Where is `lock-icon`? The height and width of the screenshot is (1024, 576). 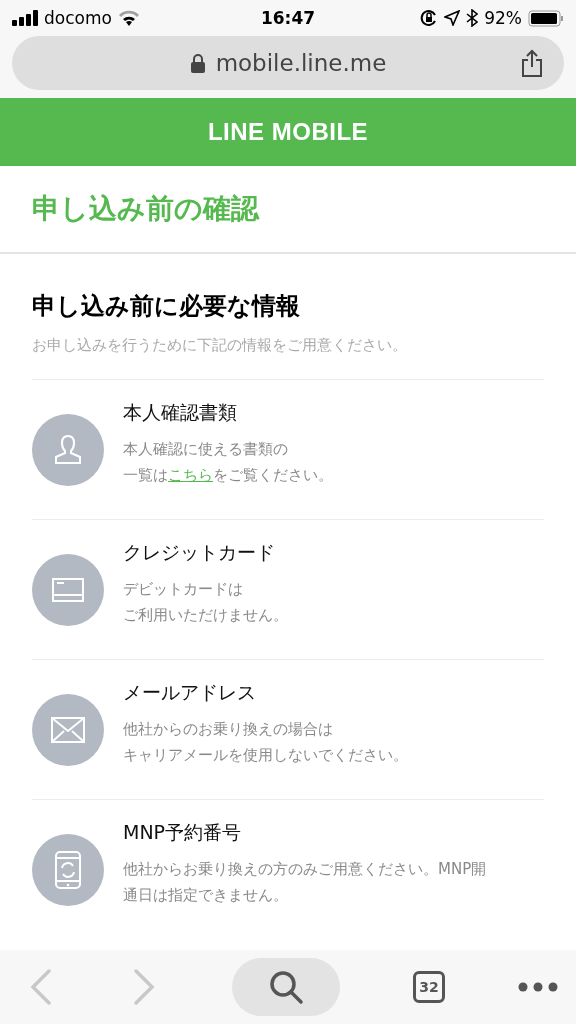
lock-icon is located at coordinates (197, 63).